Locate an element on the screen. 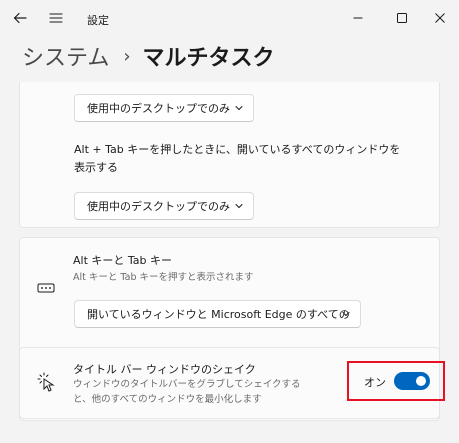  shake-cursor-icon is located at coordinates (46, 382).